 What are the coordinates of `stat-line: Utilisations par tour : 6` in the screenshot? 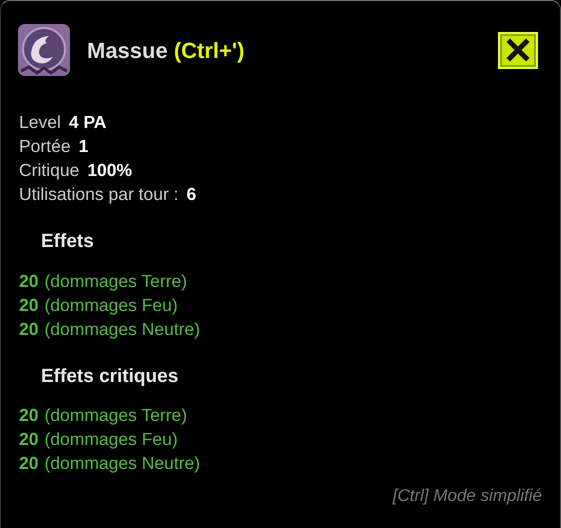 It's located at (108, 194).